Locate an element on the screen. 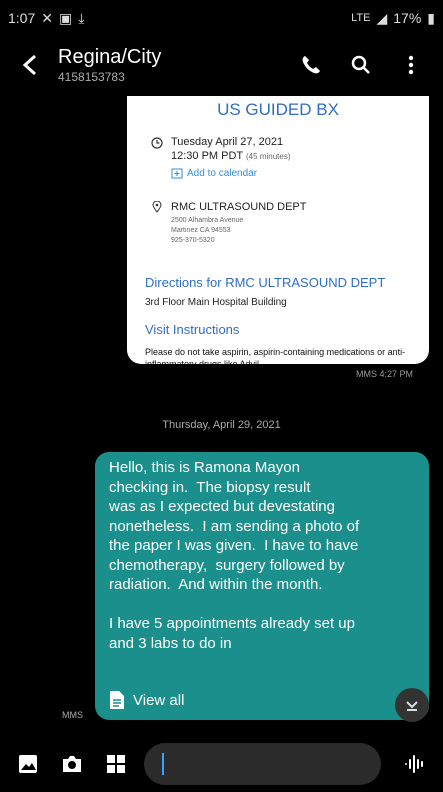 The width and height of the screenshot is (443, 792). signal-icon: ◢ is located at coordinates (382, 17).